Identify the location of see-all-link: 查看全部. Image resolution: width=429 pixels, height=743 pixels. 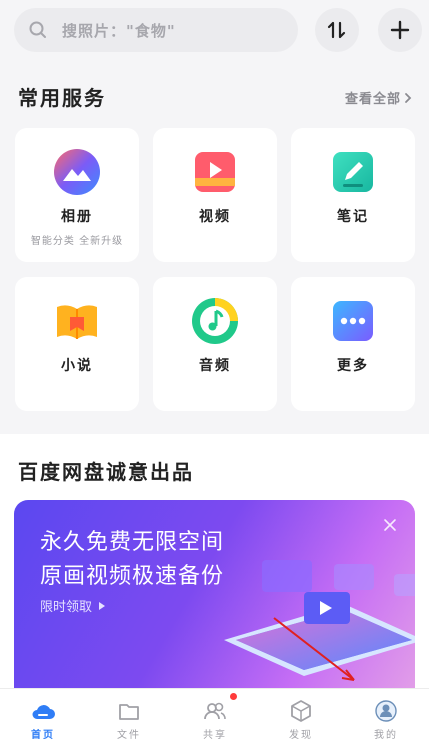
(380, 97).